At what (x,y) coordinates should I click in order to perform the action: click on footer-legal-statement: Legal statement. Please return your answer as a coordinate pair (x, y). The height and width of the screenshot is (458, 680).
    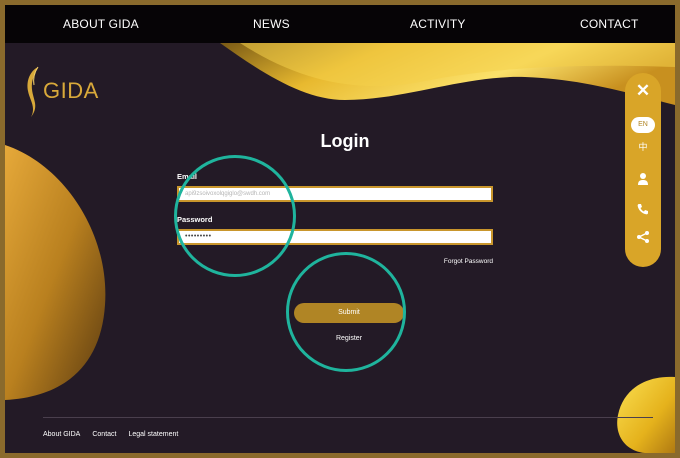
    Looking at the image, I should click on (153, 434).